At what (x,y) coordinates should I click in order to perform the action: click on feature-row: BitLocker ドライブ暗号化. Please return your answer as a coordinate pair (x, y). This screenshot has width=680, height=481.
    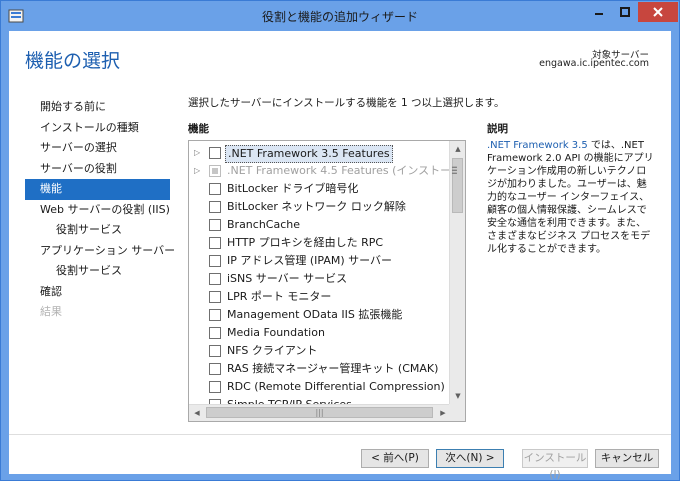
    Looking at the image, I should click on (320, 189).